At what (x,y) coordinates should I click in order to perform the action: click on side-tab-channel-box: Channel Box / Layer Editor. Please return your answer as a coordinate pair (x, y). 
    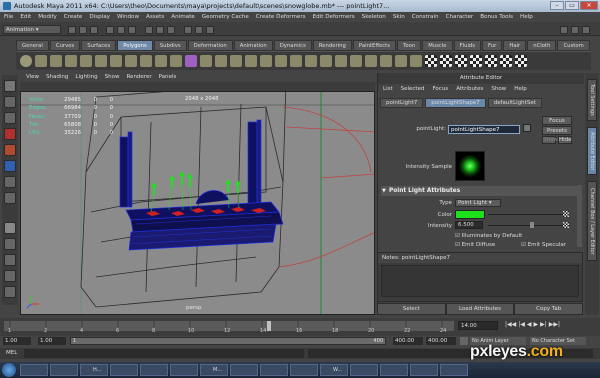
    Looking at the image, I should click on (592, 221).